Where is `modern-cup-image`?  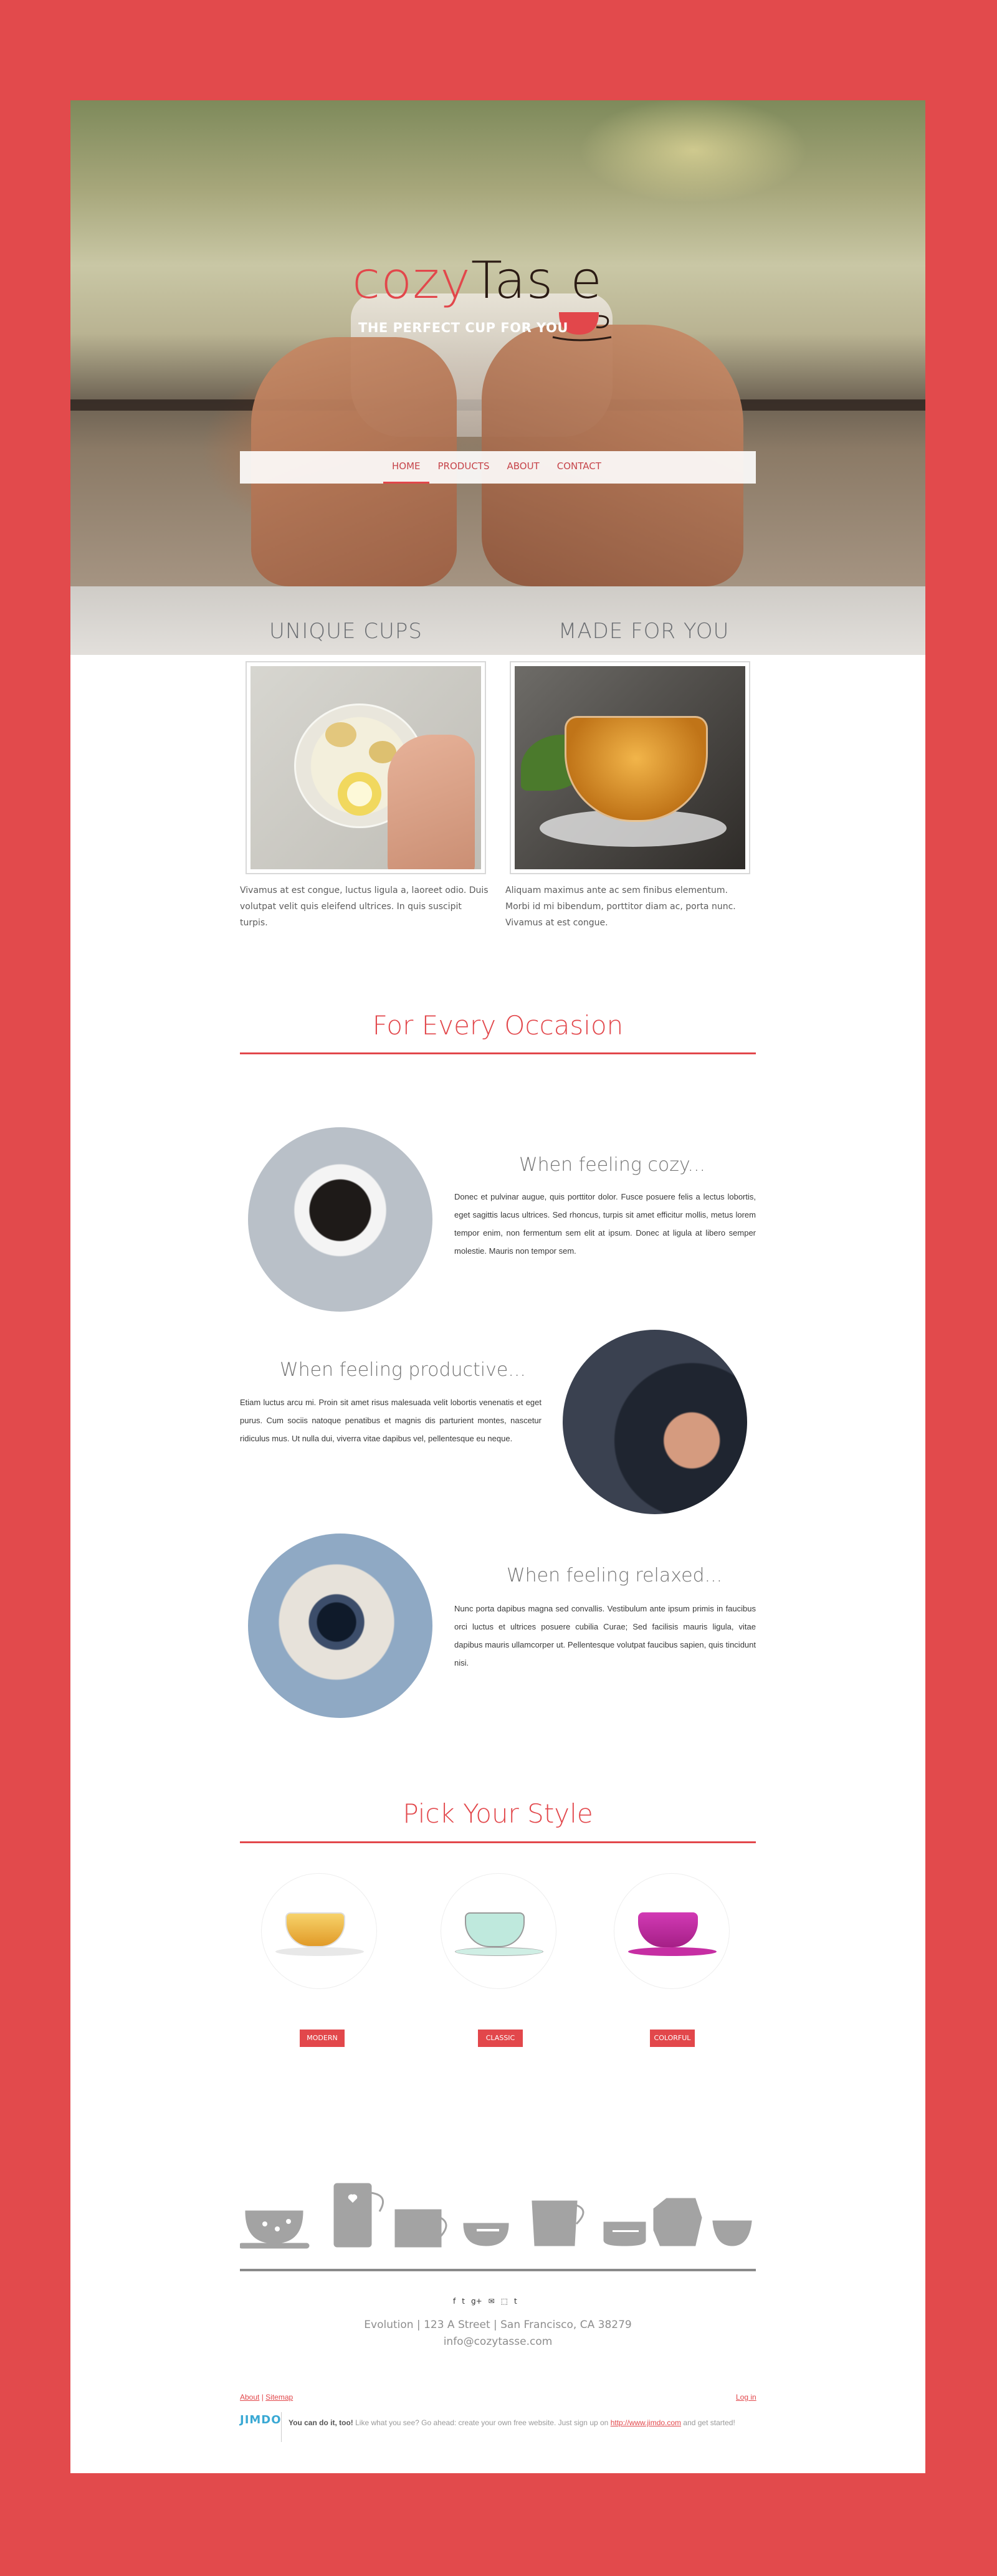 modern-cup-image is located at coordinates (319, 1931).